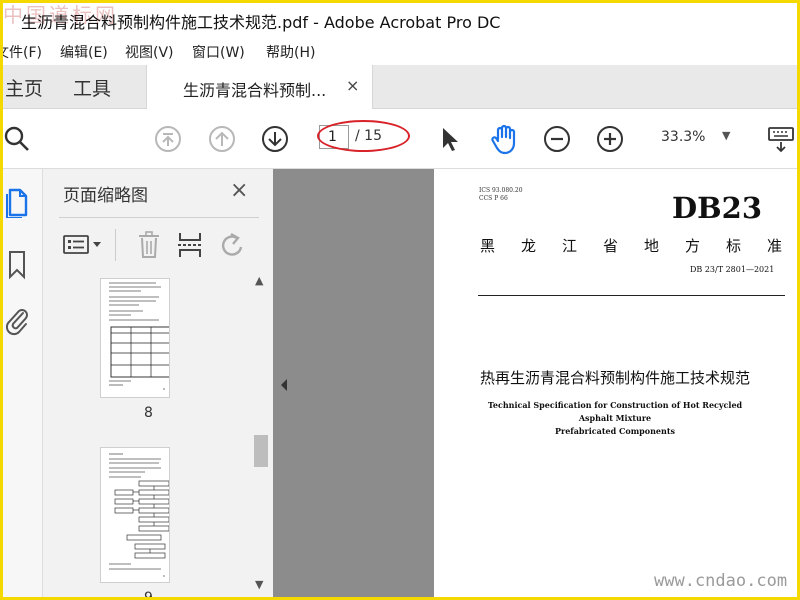 Image resolution: width=800 pixels, height=600 pixels. What do you see at coordinates (365, 383) in the screenshot?
I see `document-background` at bounding box center [365, 383].